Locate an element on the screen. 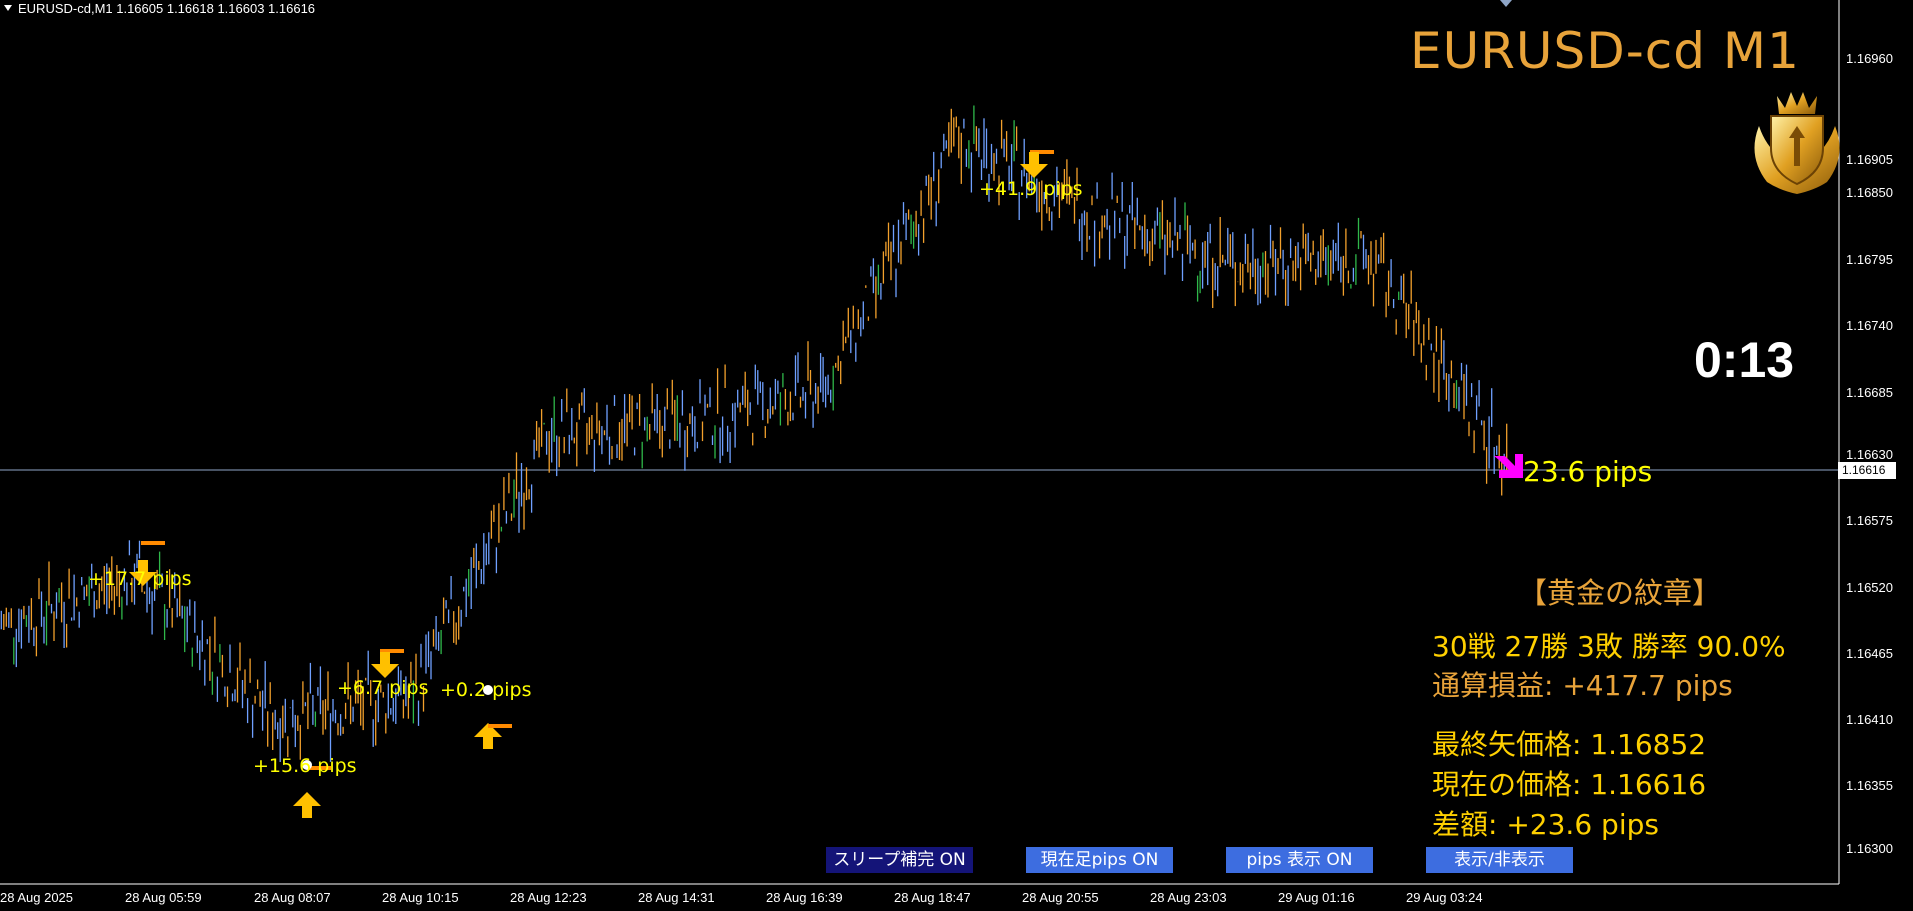 The image size is (1913, 911). buy-arrow-icon is located at coordinates (307, 805).